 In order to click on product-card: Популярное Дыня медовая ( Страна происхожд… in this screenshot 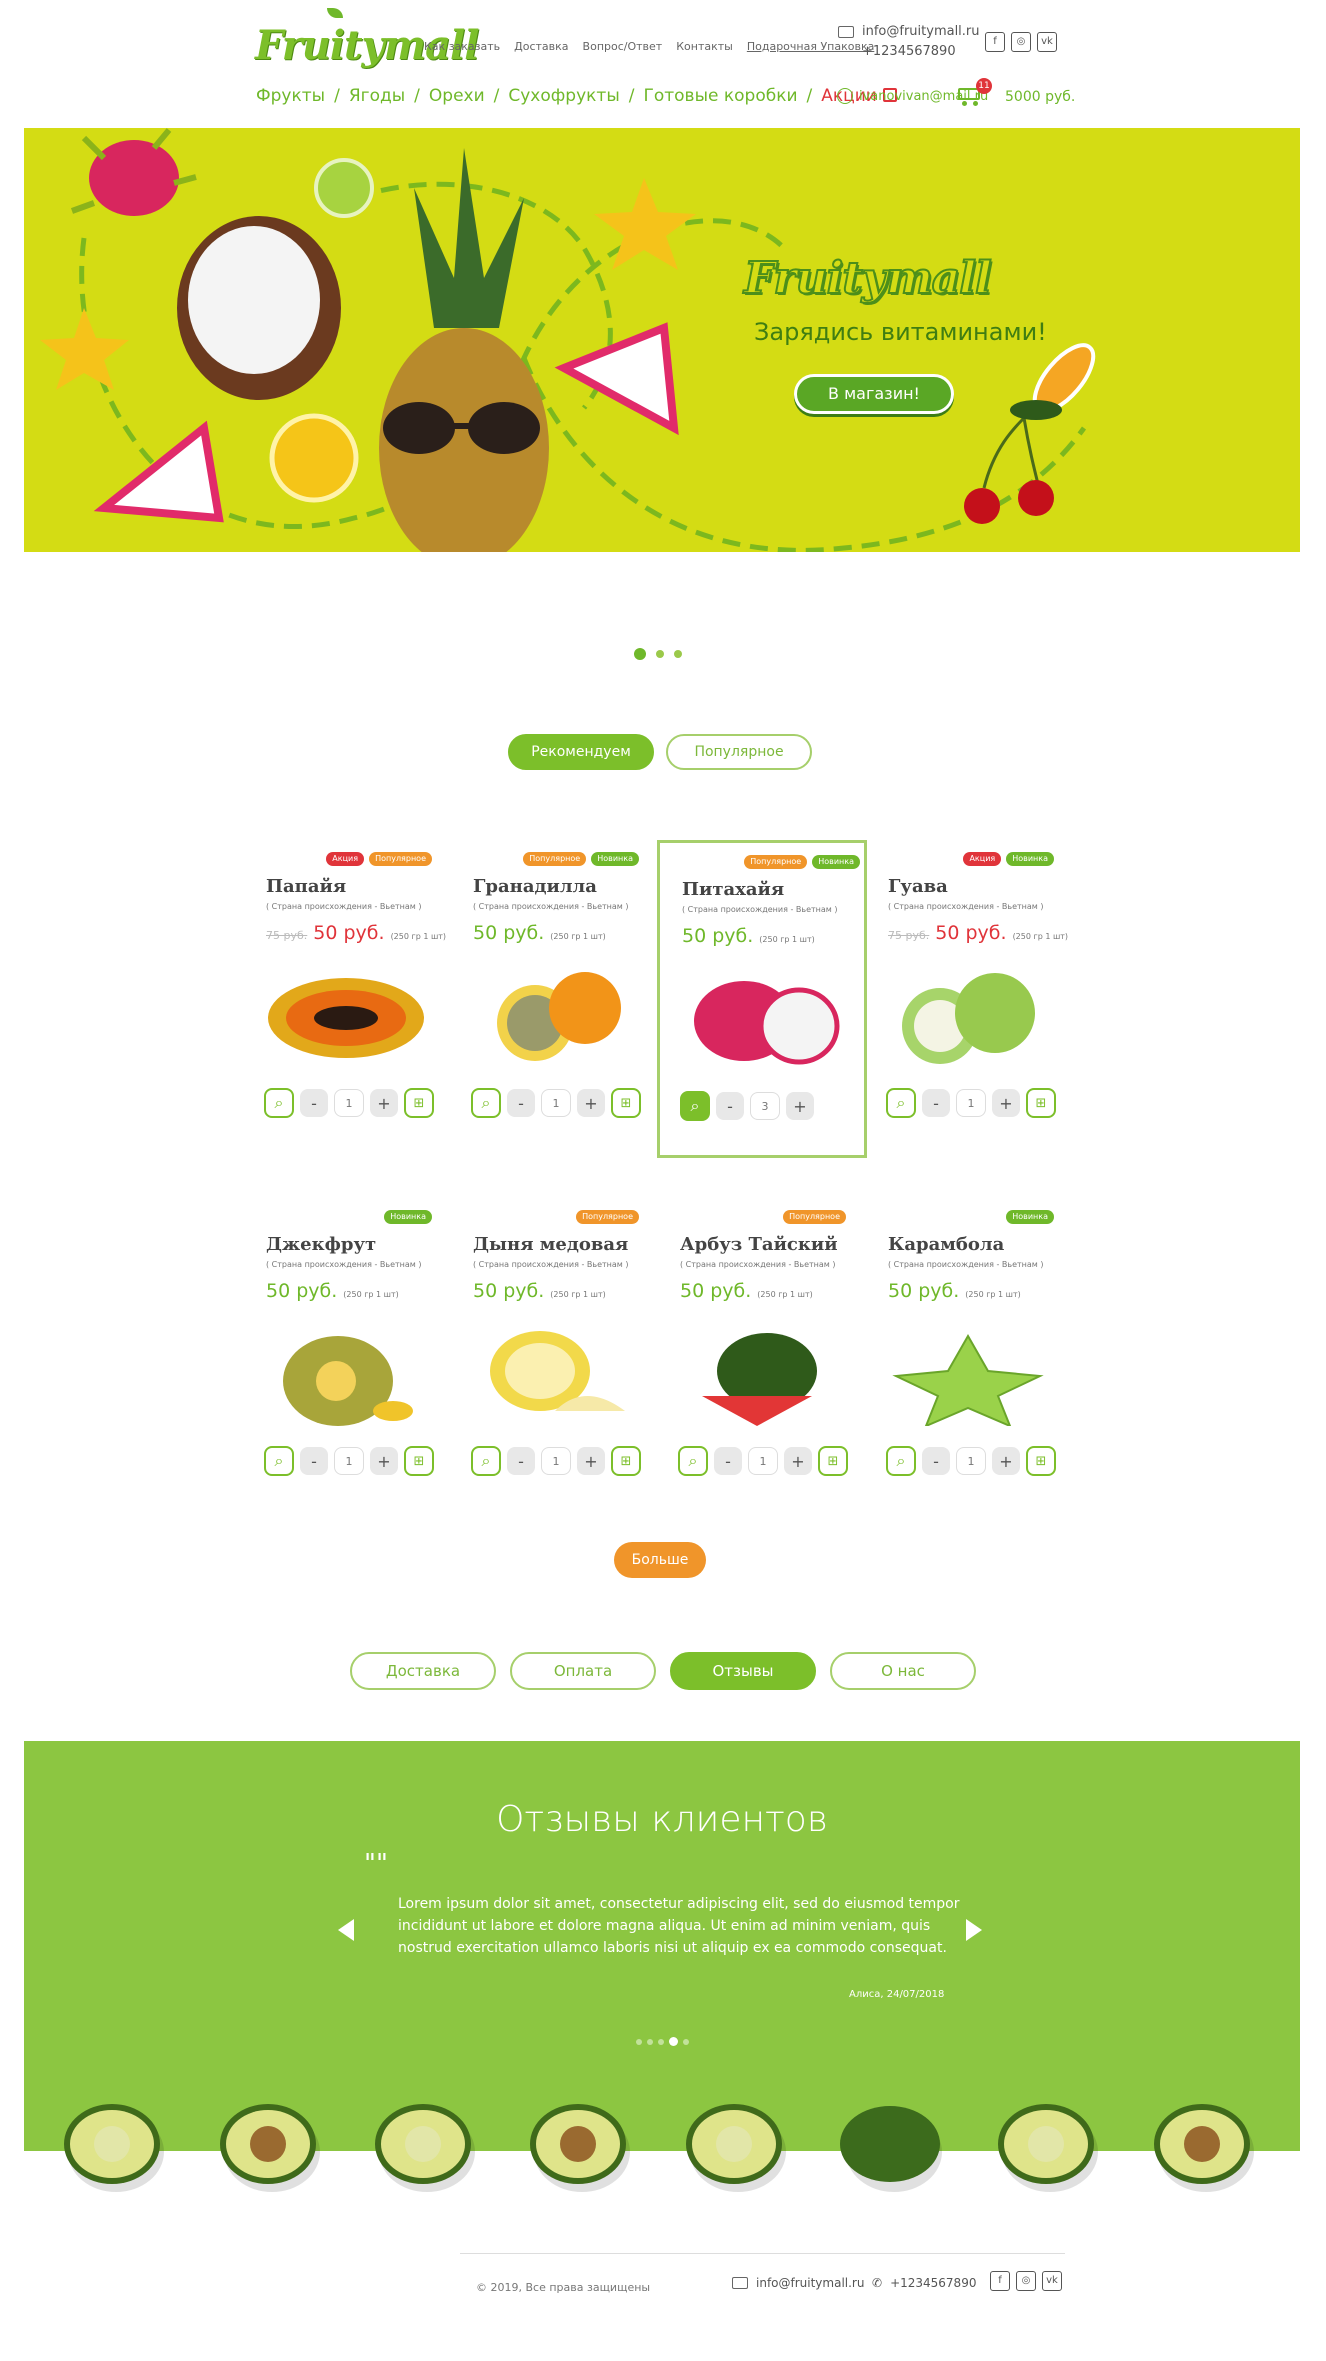, I will do `click(554, 1348)`.